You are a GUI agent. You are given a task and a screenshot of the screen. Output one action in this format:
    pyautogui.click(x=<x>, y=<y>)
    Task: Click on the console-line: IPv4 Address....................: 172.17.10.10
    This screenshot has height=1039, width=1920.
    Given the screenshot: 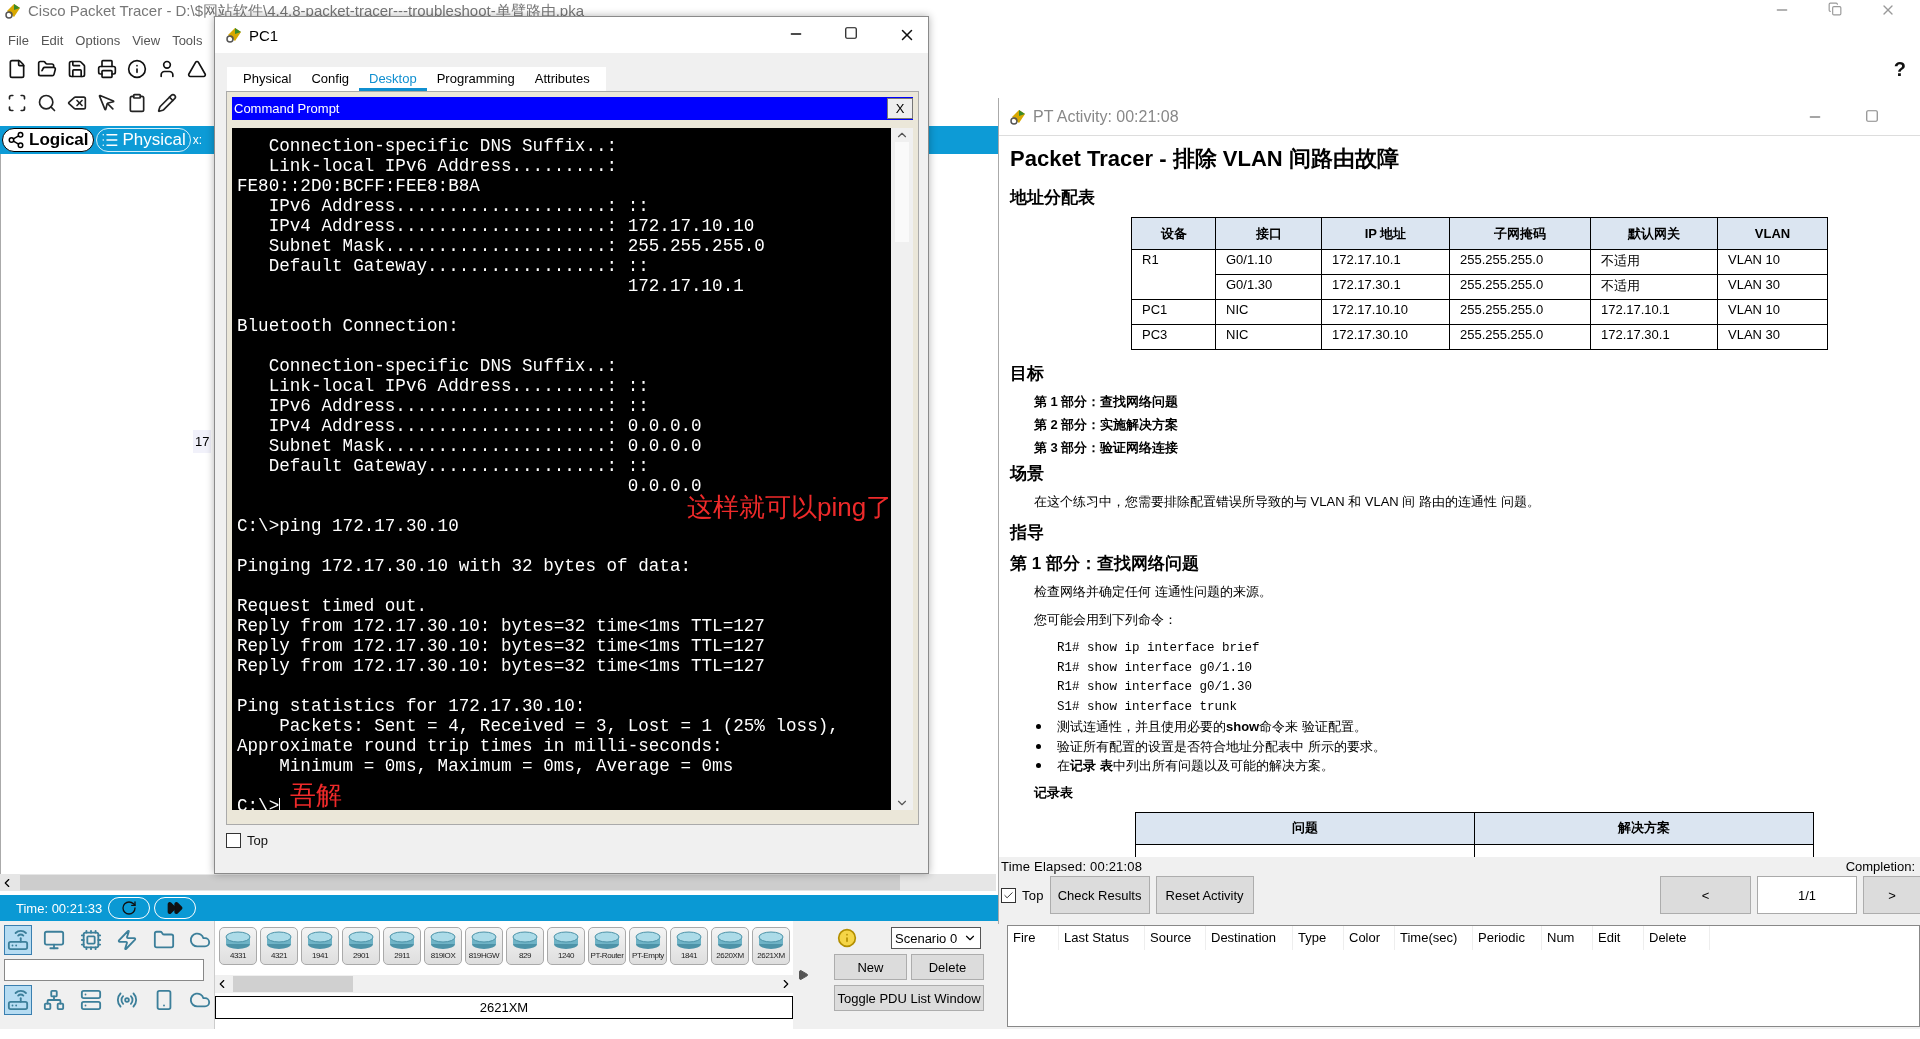 What is the action you would take?
    pyautogui.click(x=511, y=226)
    